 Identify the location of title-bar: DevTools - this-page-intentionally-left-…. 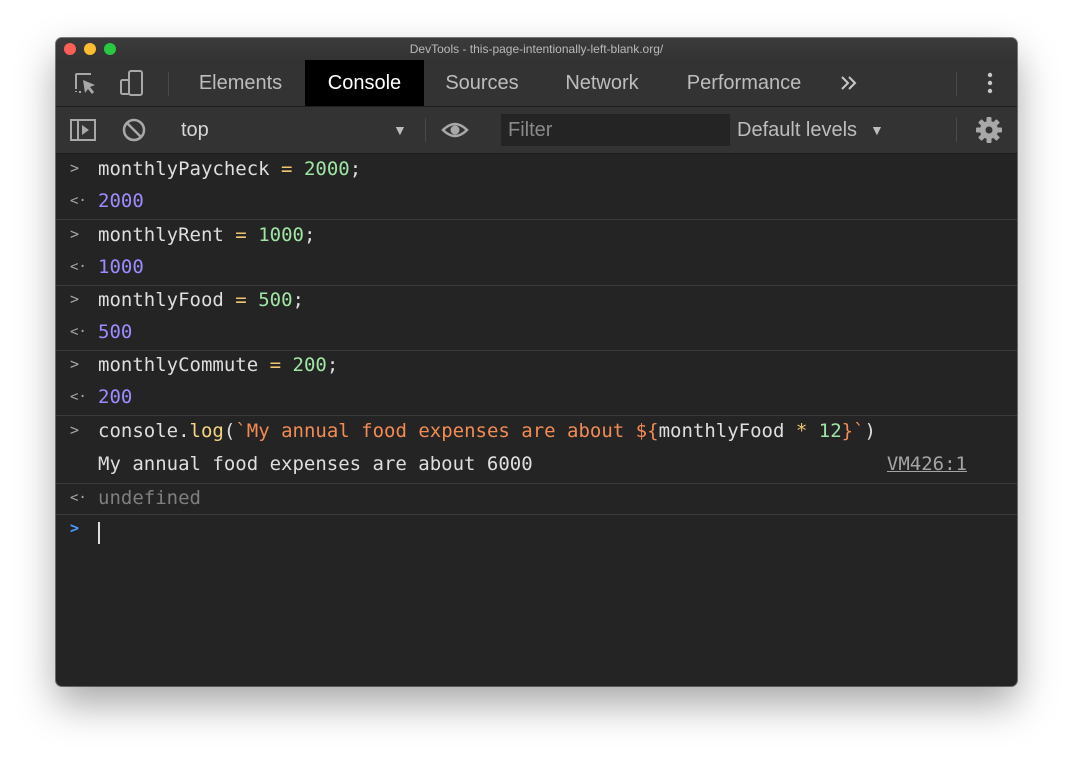
(536, 49).